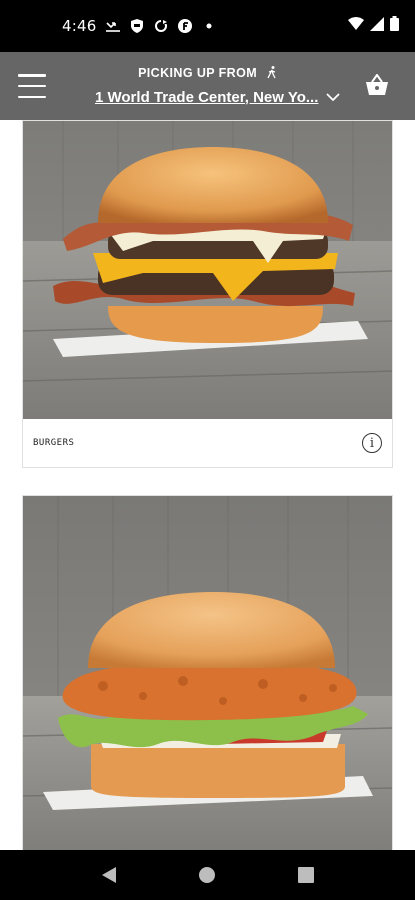 This screenshot has height=900, width=415. Describe the element at coordinates (356, 26) in the screenshot. I see `wifi-icon` at that location.